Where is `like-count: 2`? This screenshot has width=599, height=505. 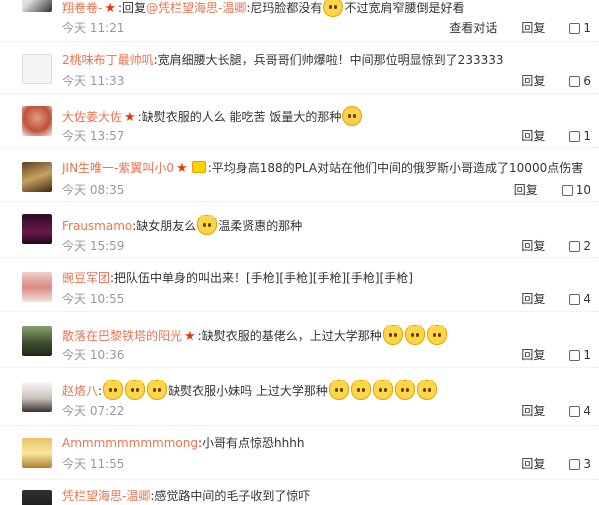
like-count: 2 is located at coordinates (587, 246).